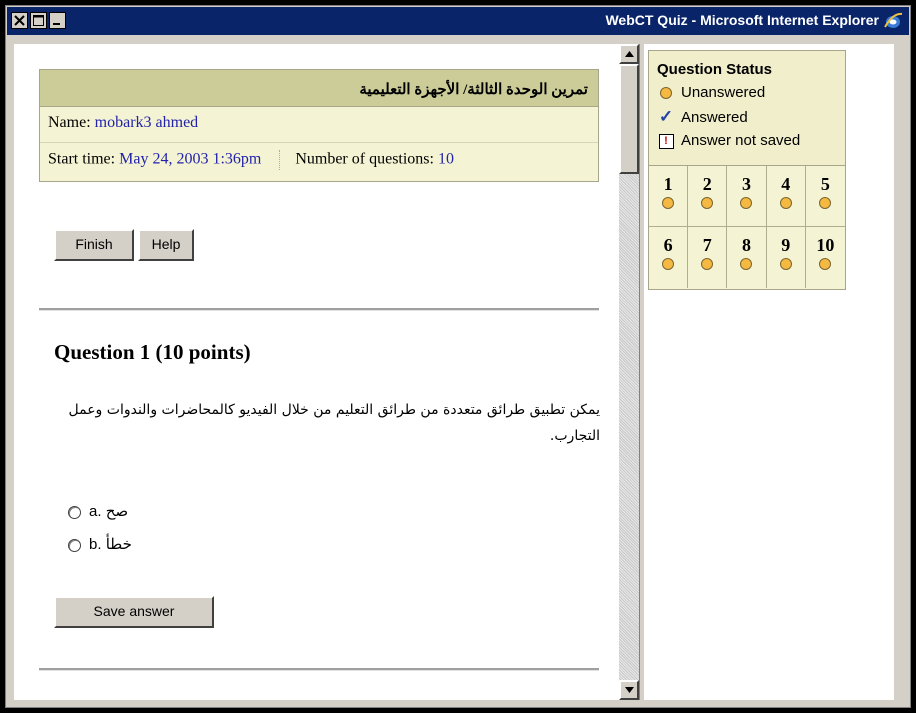  Describe the element at coordinates (893, 20) in the screenshot. I see `ie-logo-icon` at that location.